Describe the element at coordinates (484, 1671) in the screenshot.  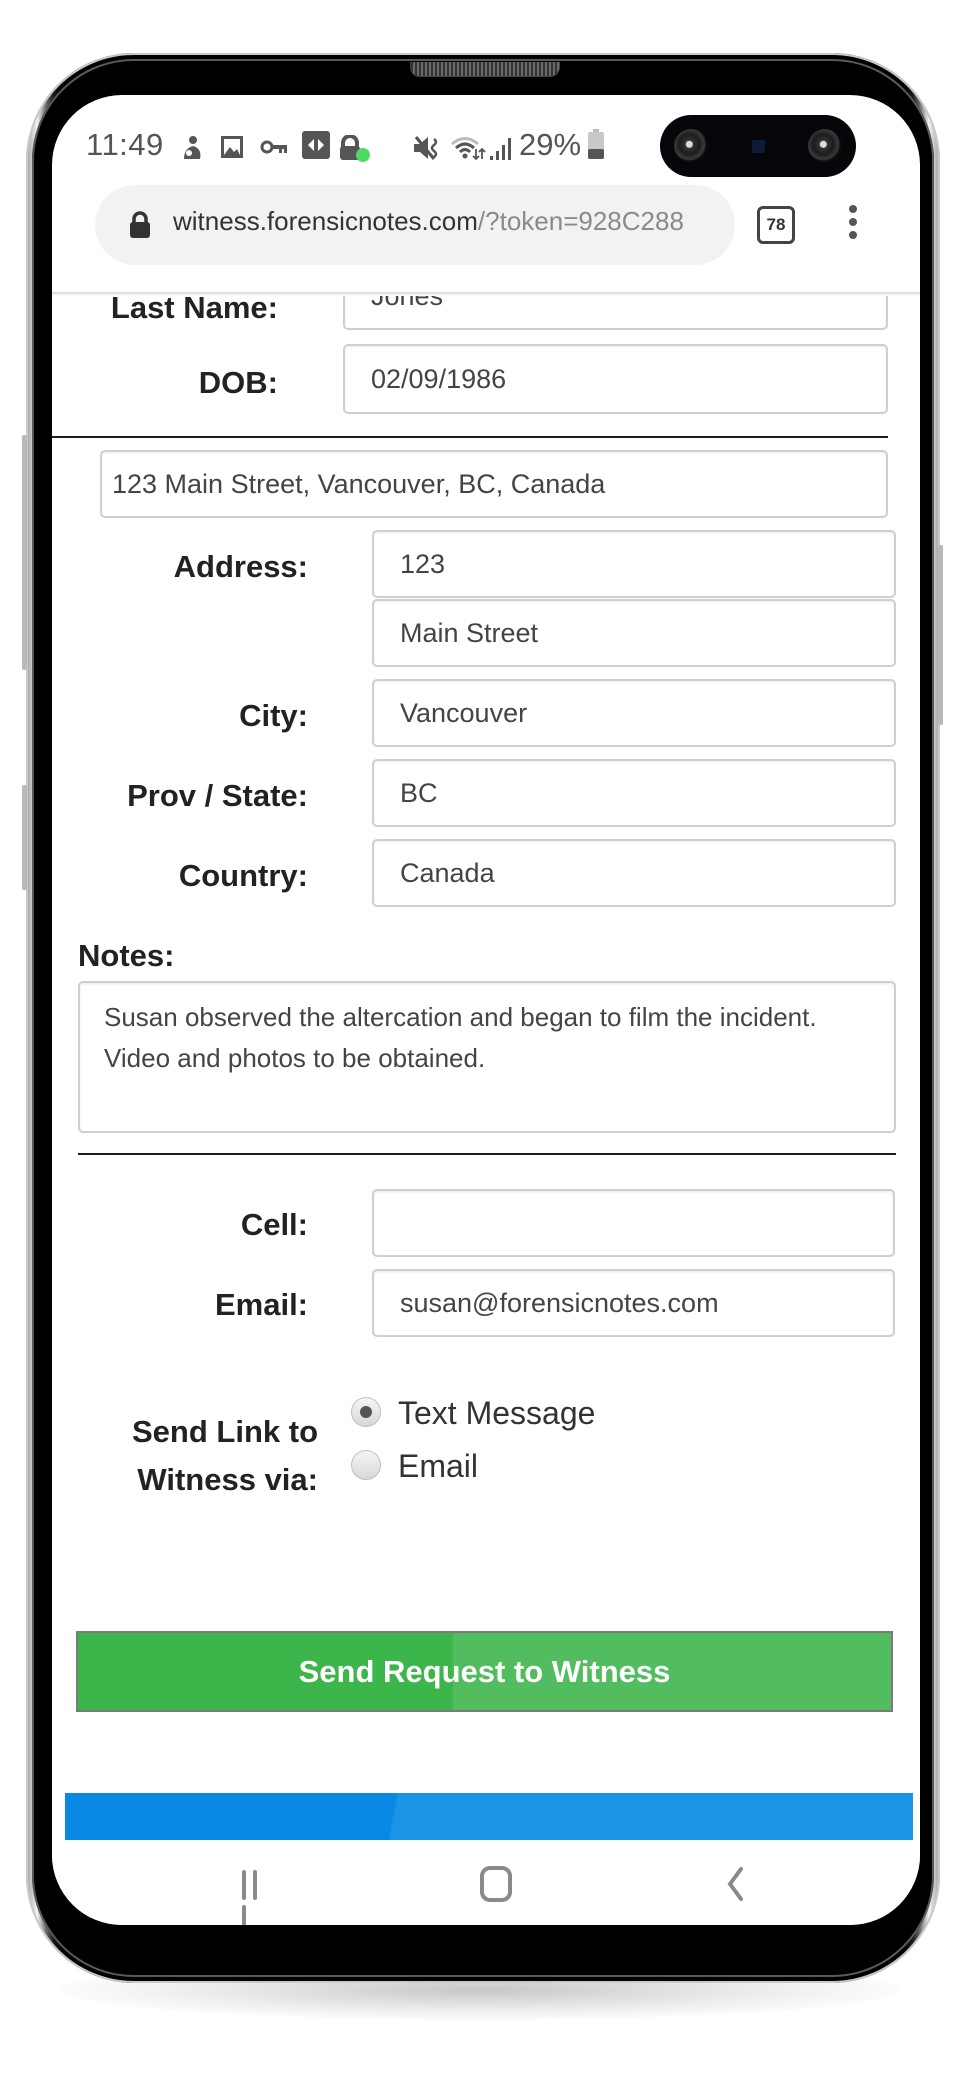
I see `send-request-button: Send Request to Witness` at that location.